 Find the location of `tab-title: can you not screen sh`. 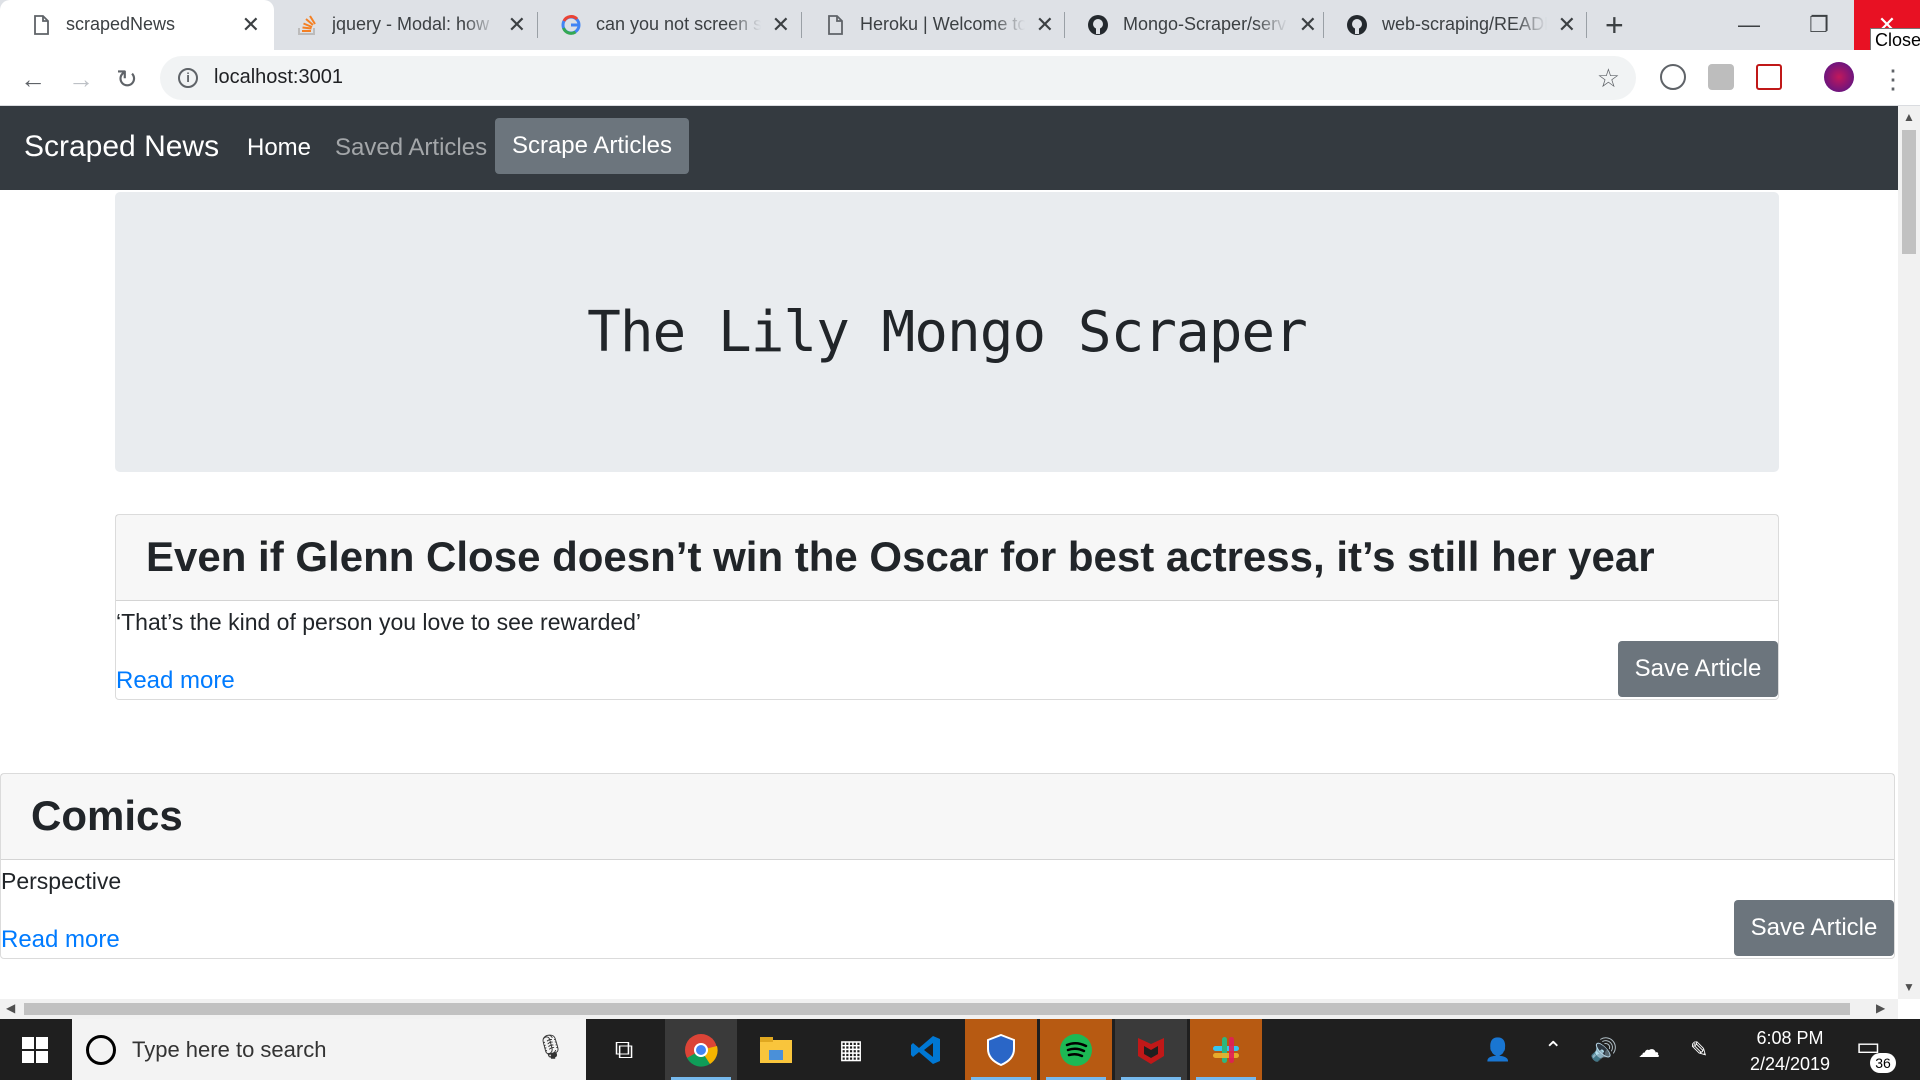

tab-title: can you not screen sh is located at coordinates (678, 24).